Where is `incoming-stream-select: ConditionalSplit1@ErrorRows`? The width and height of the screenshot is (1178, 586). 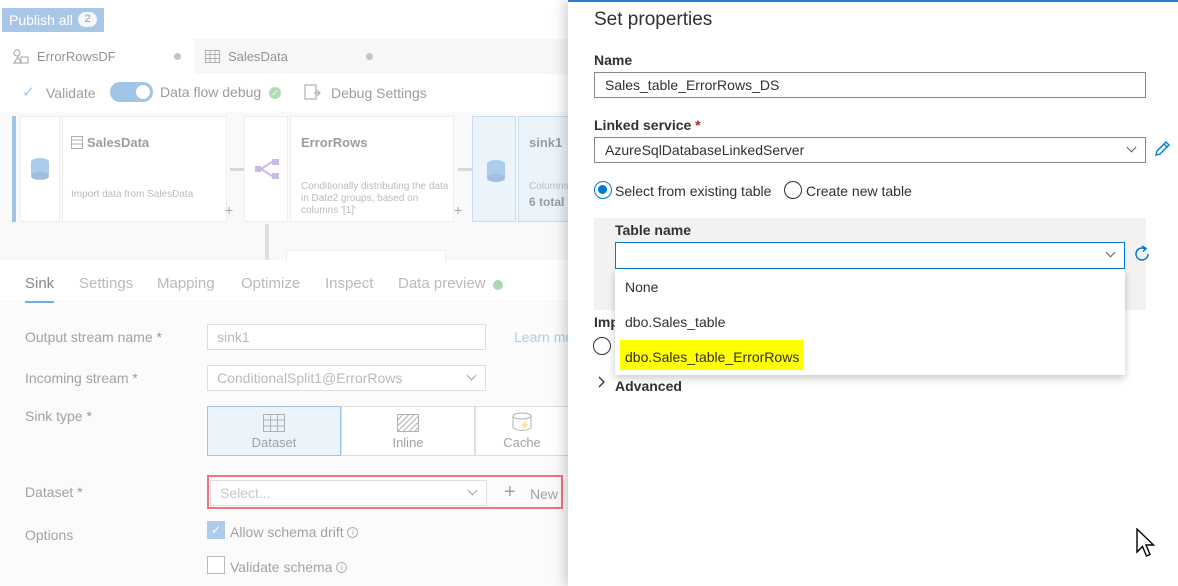 incoming-stream-select: ConditionalSplit1@ErrorRows is located at coordinates (346, 378).